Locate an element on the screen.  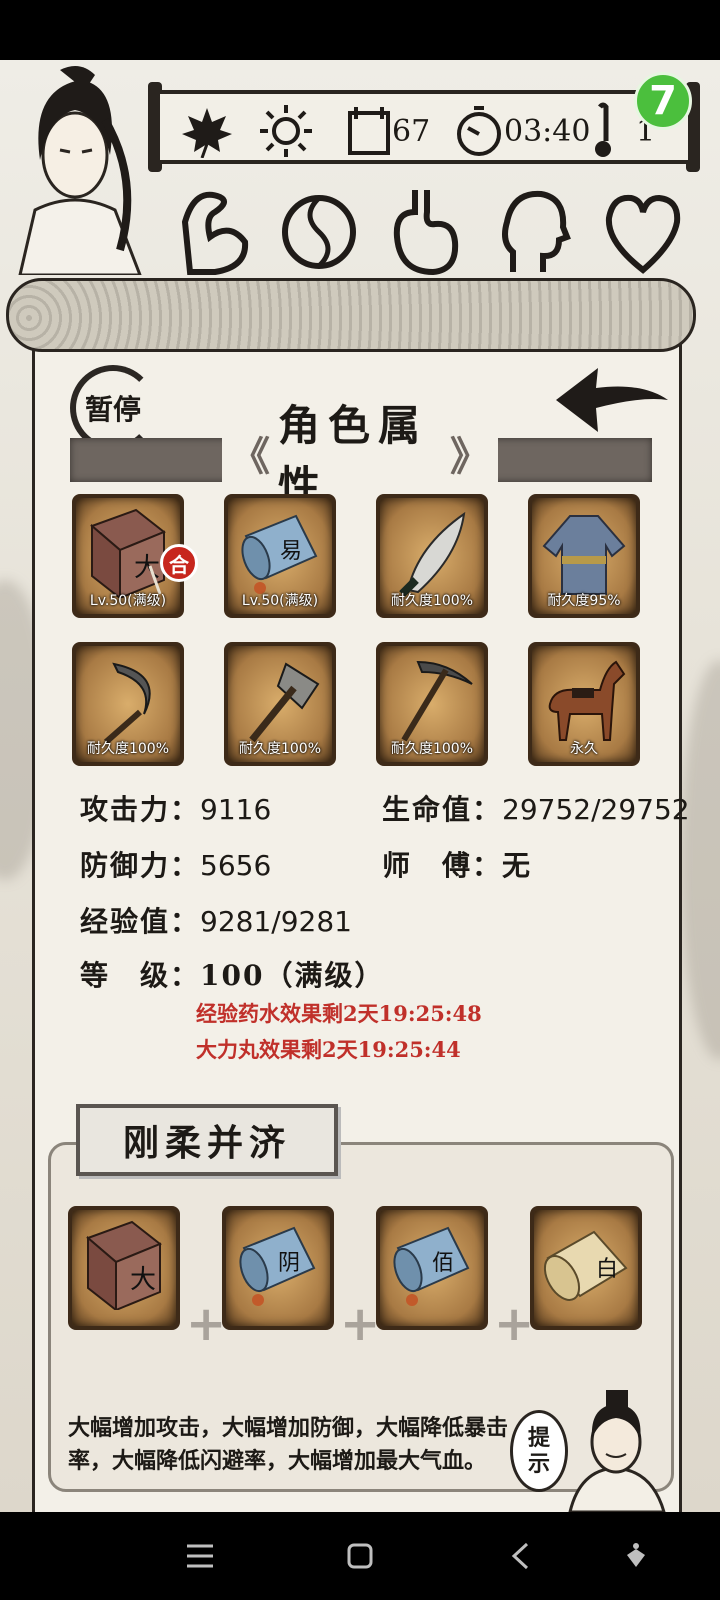
panel-scroll-header is located at coordinates (351, 315).